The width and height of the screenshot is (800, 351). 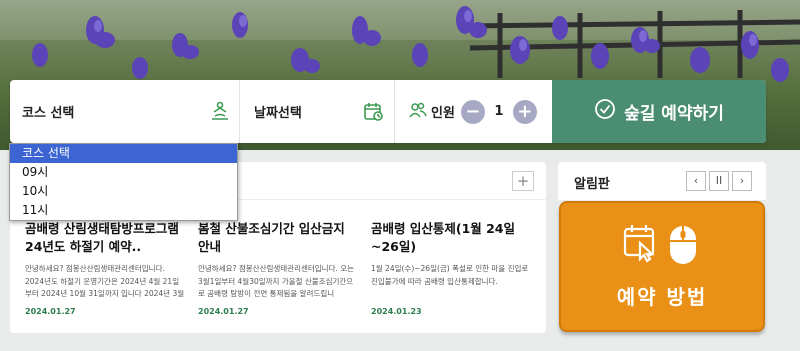 What do you see at coordinates (278, 113) in the screenshot?
I see `date-select-label: 날짜선택` at bounding box center [278, 113].